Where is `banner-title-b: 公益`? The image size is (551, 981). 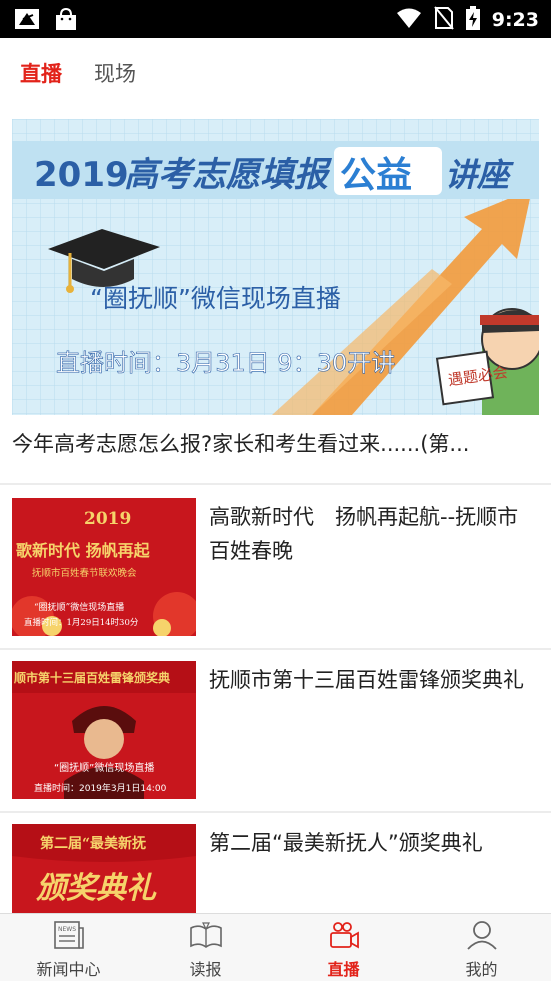 banner-title-b: 公益 is located at coordinates (376, 175).